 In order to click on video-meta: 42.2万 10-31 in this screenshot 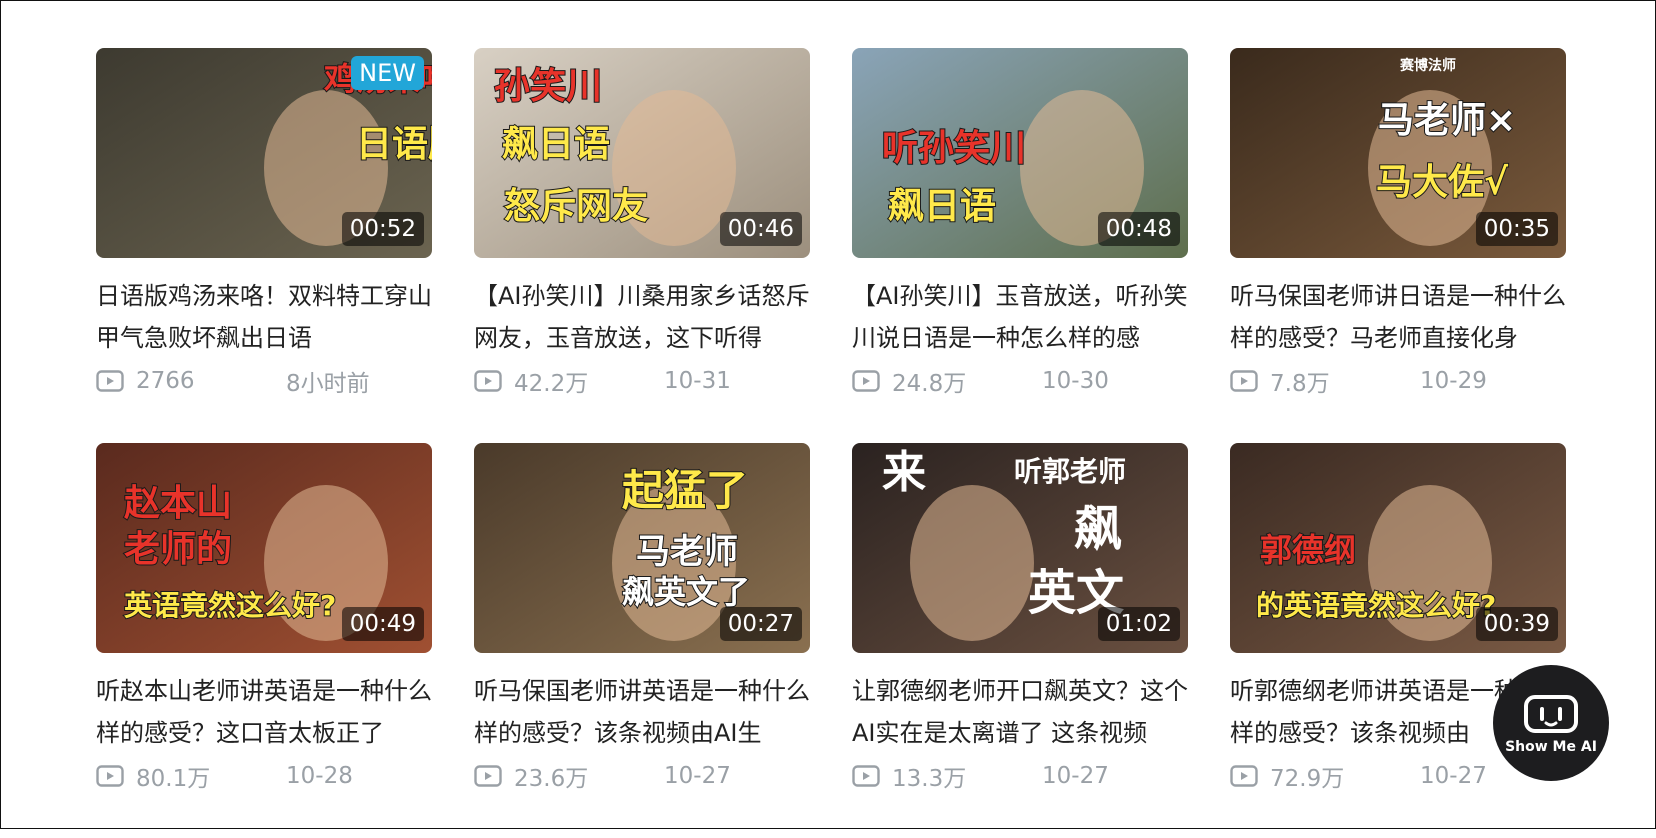, I will do `click(642, 381)`.